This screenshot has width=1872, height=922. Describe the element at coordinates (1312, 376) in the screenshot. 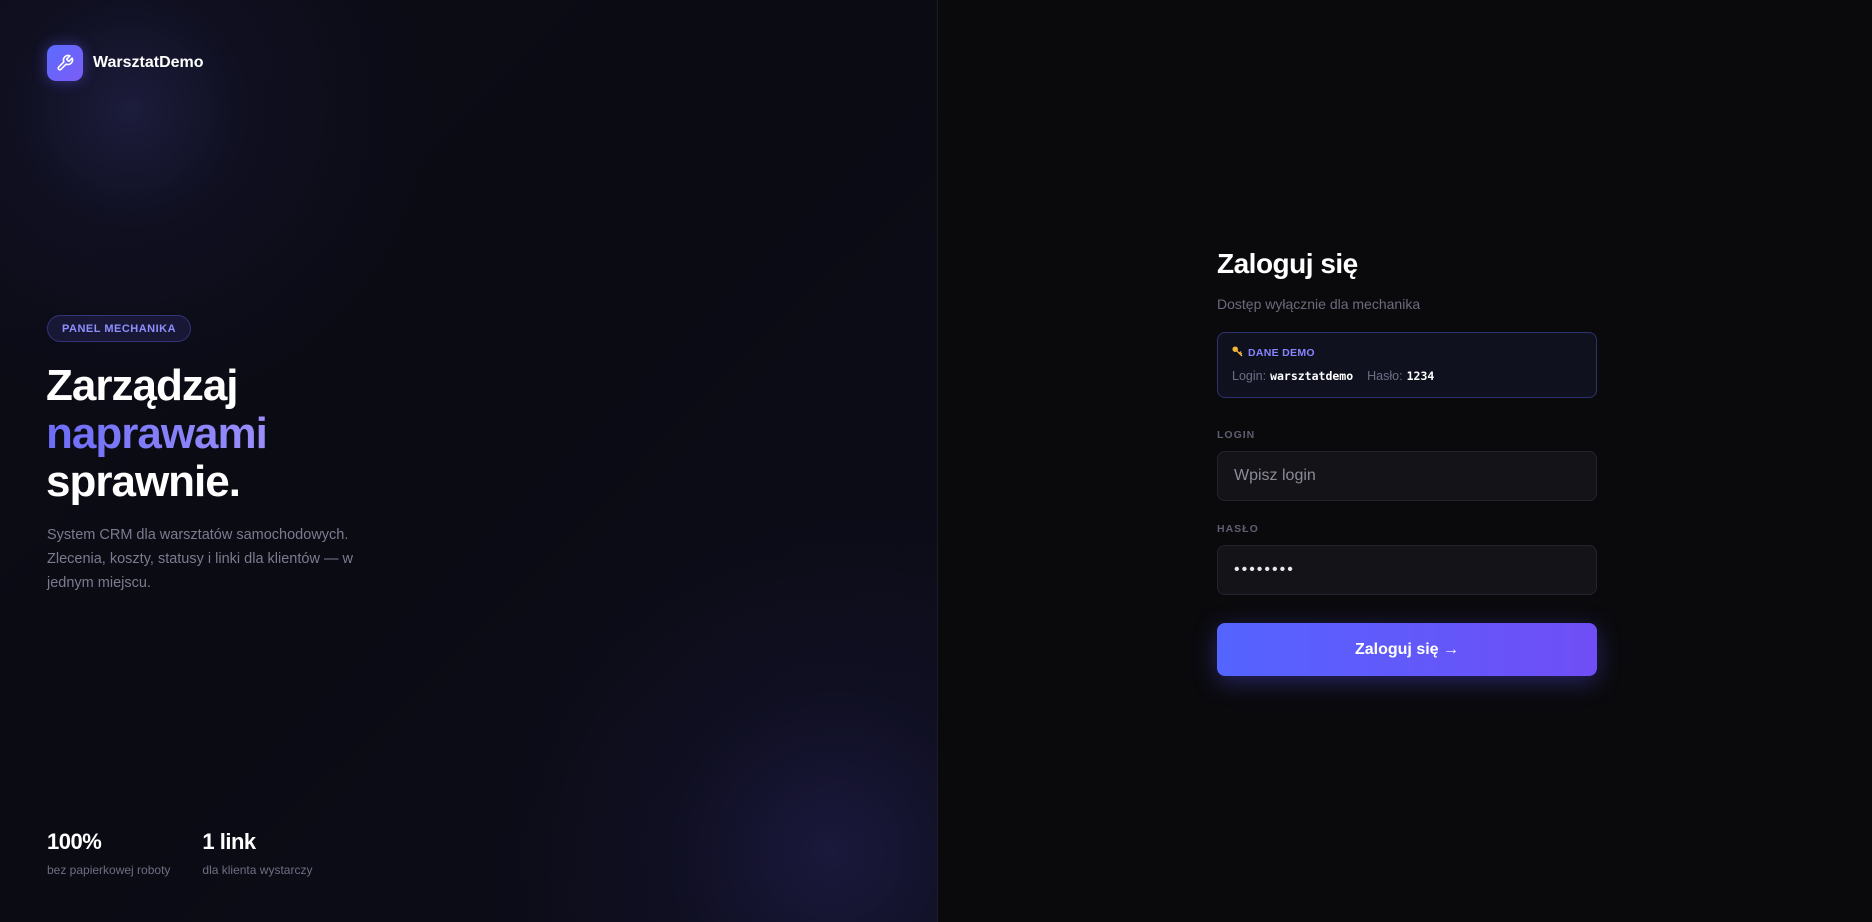

I see `demo-login-value: warsztatdemo` at that location.